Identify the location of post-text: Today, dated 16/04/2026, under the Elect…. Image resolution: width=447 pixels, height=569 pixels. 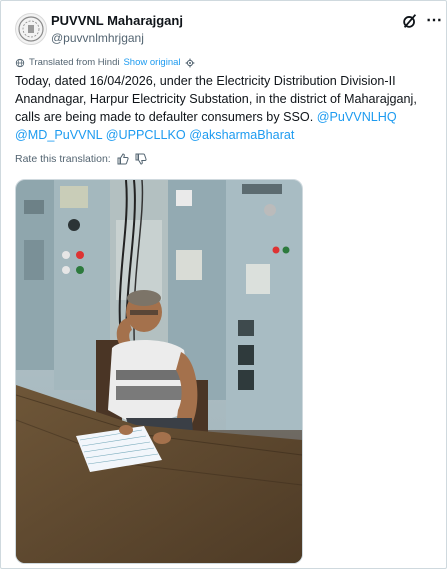
(225, 108).